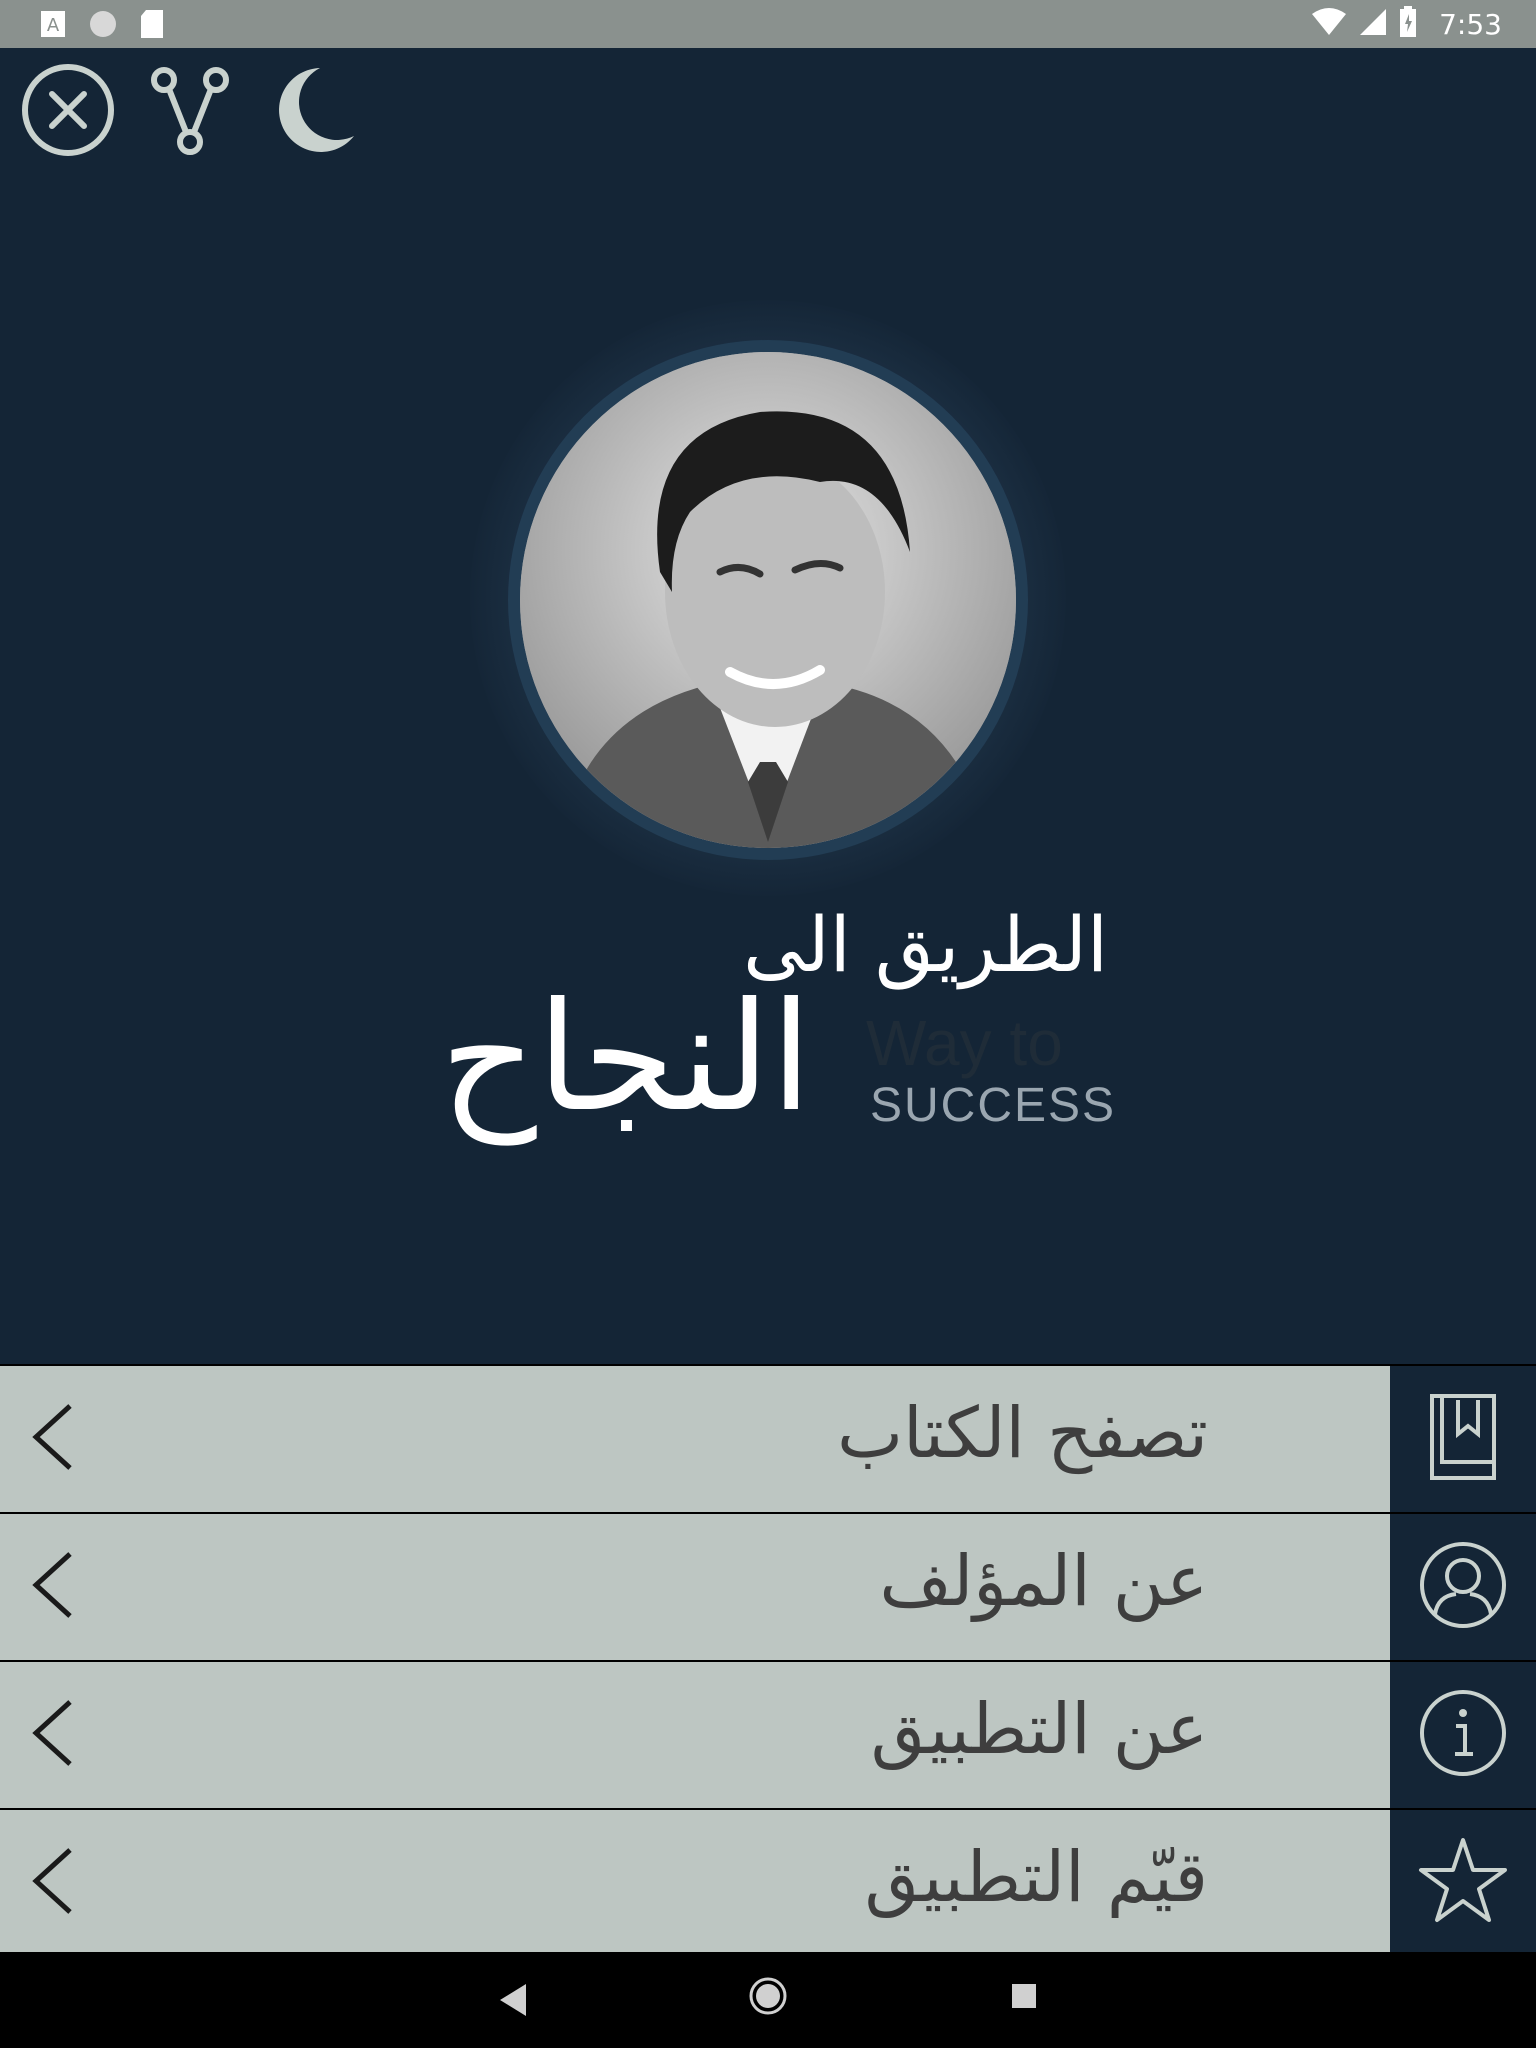 Image resolution: width=1536 pixels, height=2048 pixels. I want to click on star-icon, so click(1463, 1883).